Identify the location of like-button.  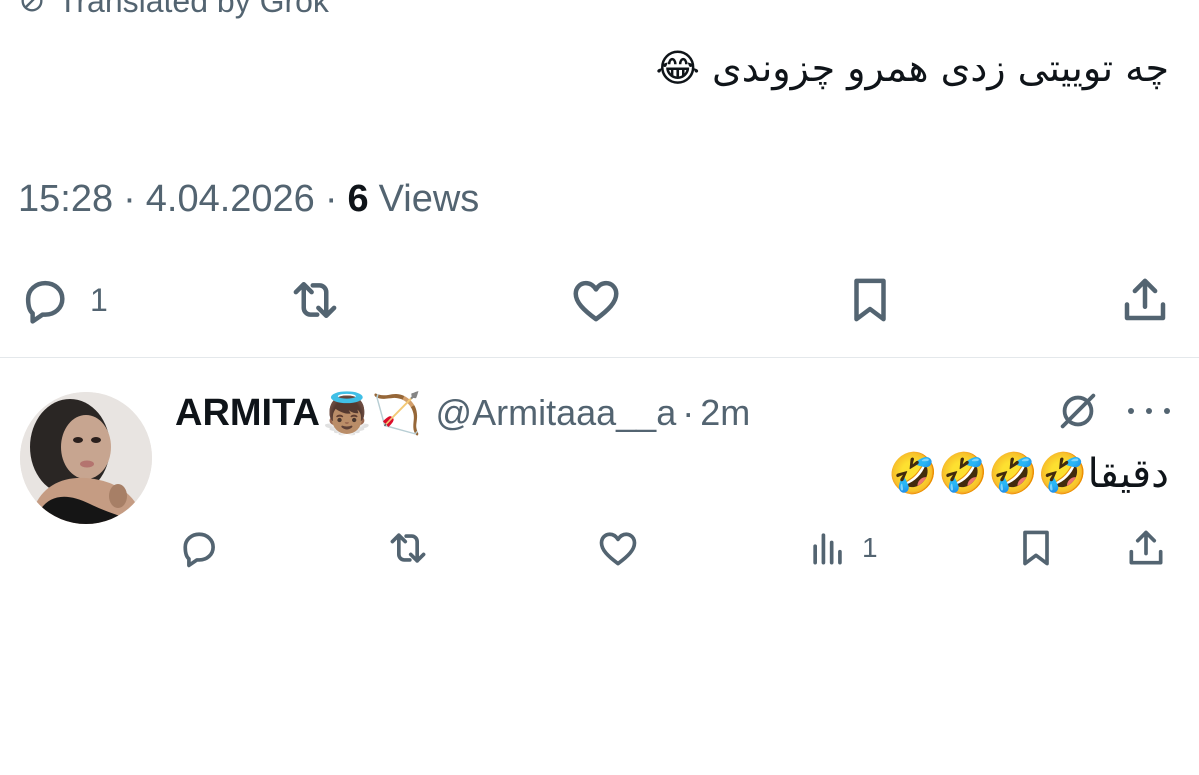
(596, 300).